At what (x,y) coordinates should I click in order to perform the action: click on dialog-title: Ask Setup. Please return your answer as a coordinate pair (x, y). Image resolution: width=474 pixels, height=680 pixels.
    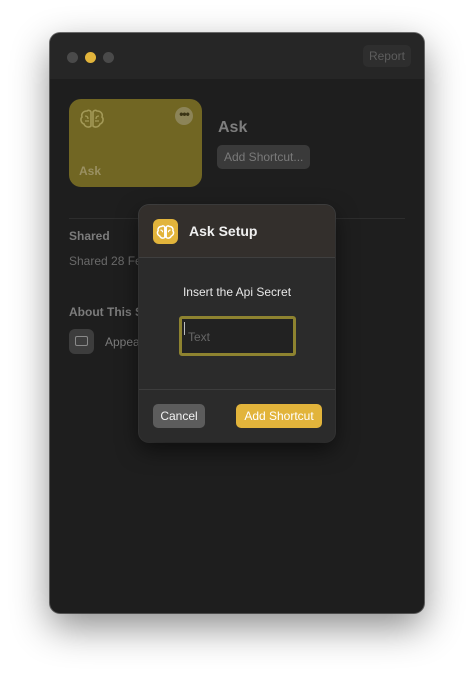
    Looking at the image, I should click on (223, 231).